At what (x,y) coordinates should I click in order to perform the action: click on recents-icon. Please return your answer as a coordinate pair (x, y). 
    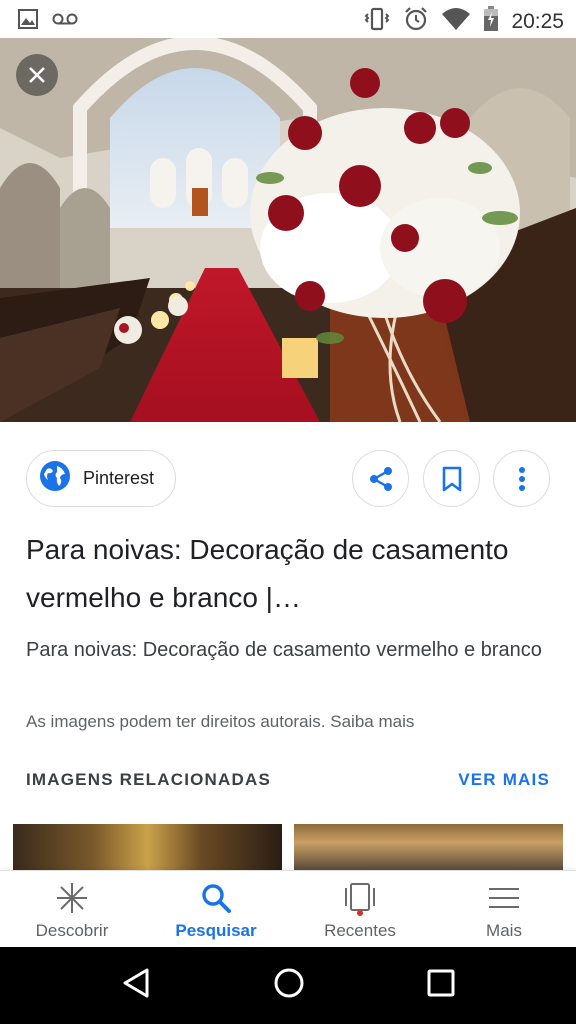
    Looking at the image, I should click on (360, 898).